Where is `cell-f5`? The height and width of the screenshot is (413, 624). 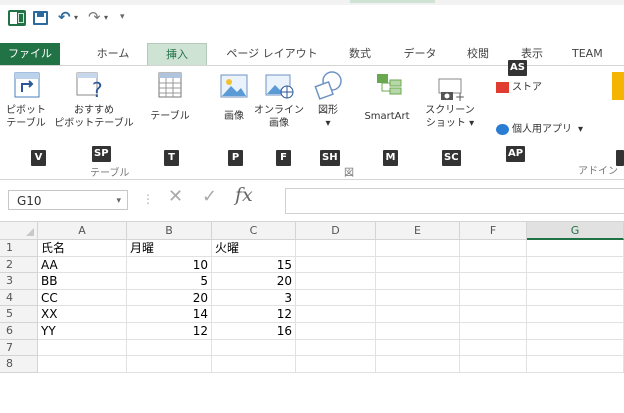
cell-f5 is located at coordinates (493, 314).